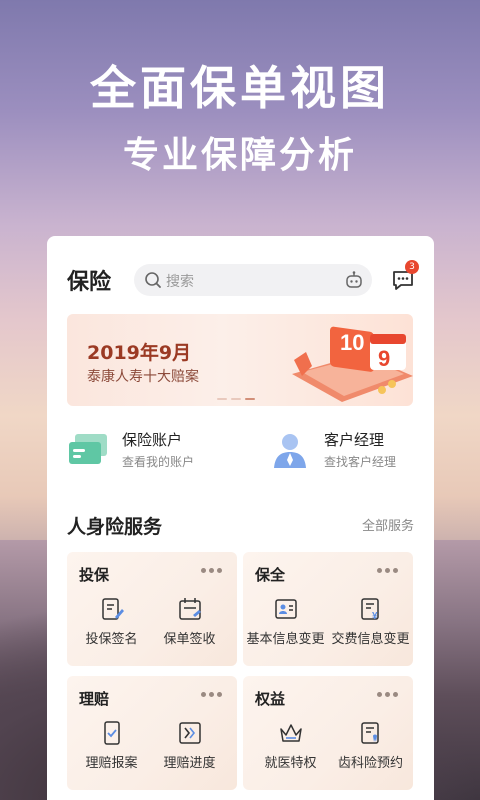 Image resolution: width=480 pixels, height=800 pixels. Describe the element at coordinates (388, 524) in the screenshot. I see `all-services-link: 全部服务` at that location.